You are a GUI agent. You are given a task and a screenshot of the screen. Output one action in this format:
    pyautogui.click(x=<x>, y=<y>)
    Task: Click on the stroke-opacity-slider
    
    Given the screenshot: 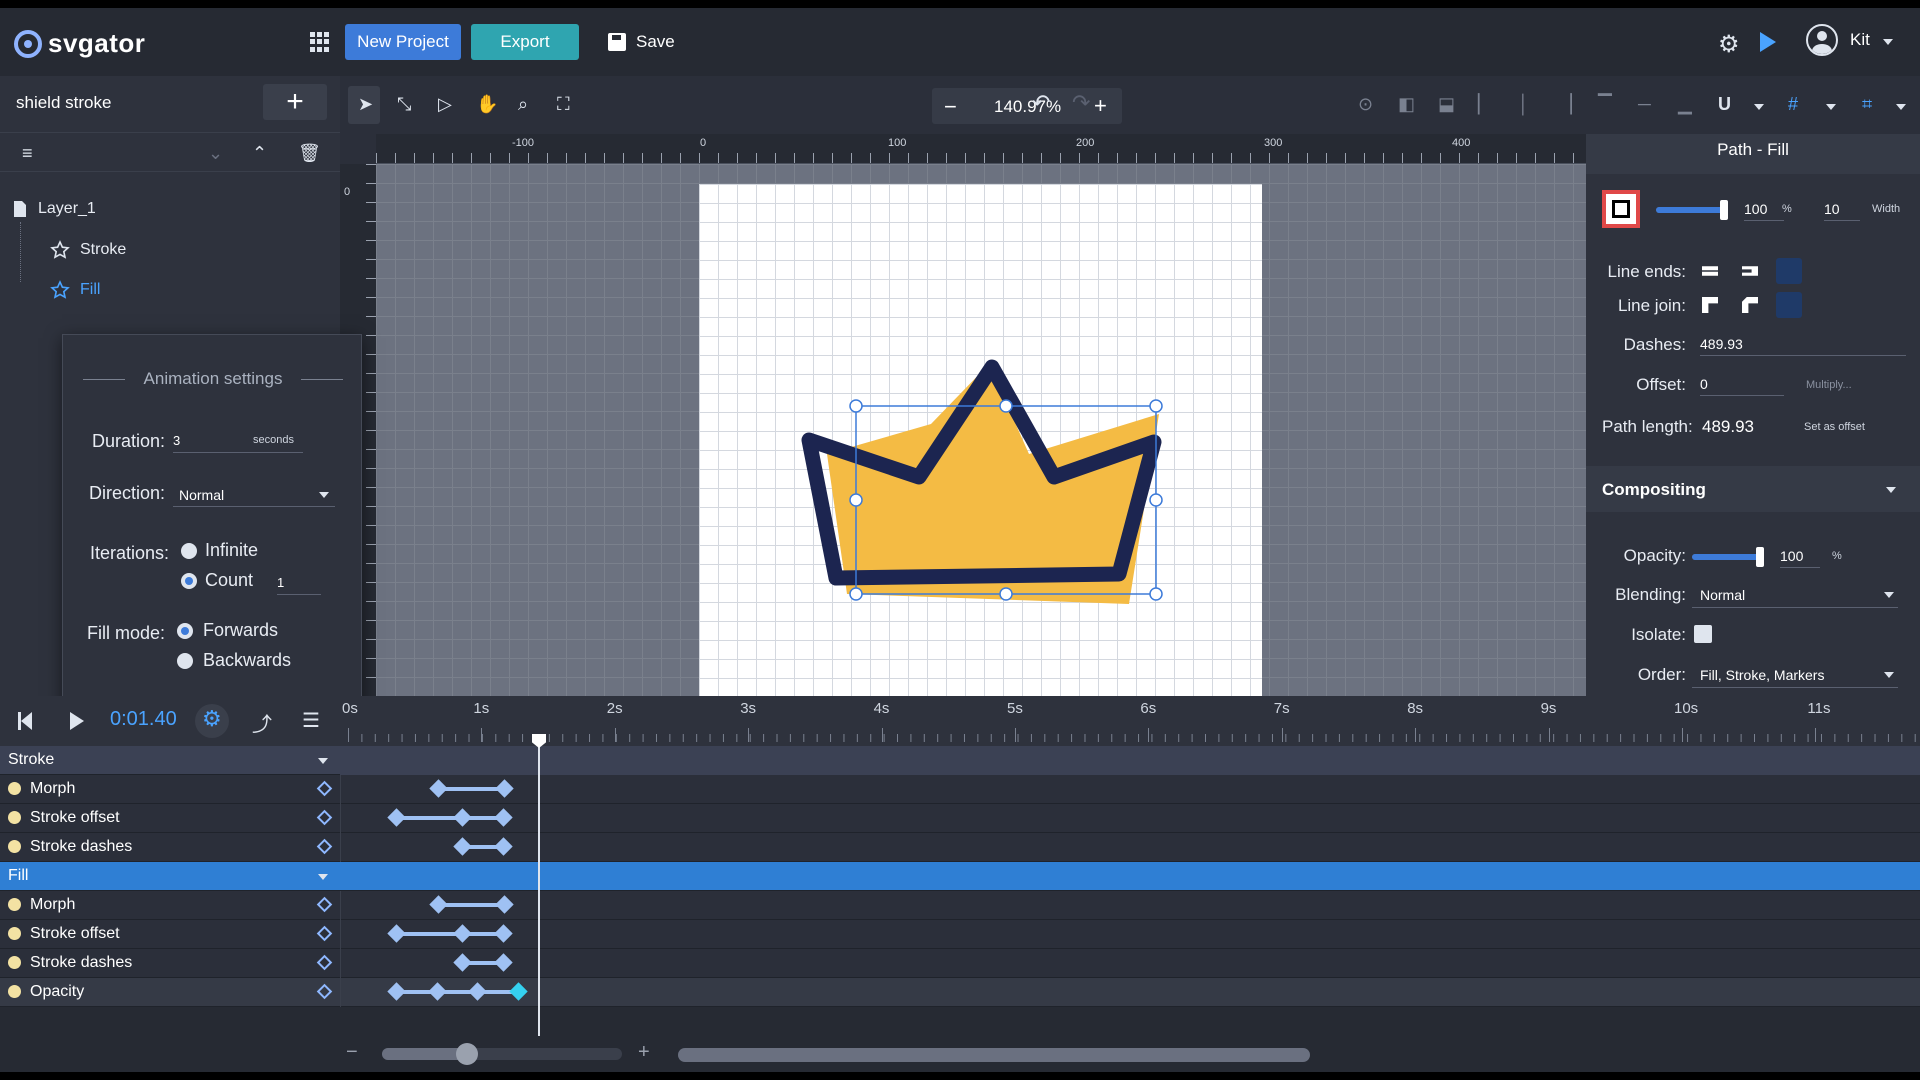 What is the action you would take?
    pyautogui.click(x=1692, y=210)
    